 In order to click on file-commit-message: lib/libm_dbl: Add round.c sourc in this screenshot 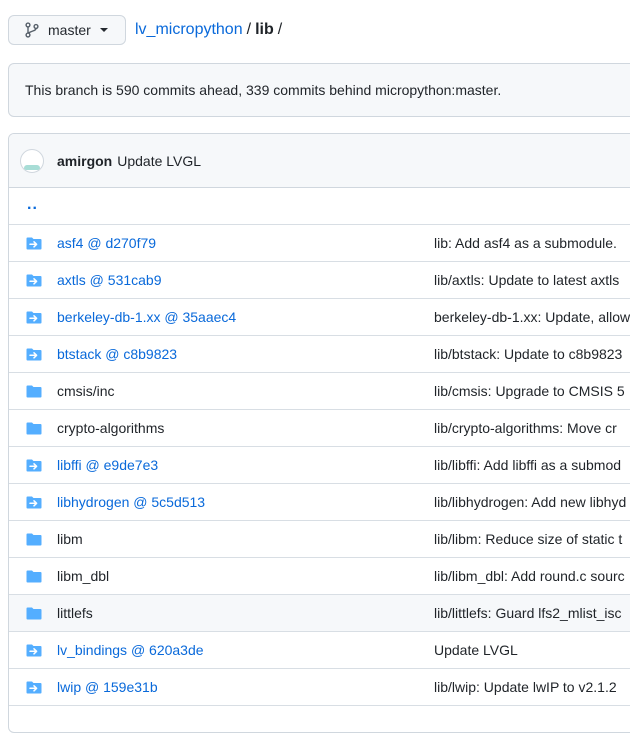, I will do `click(529, 576)`.